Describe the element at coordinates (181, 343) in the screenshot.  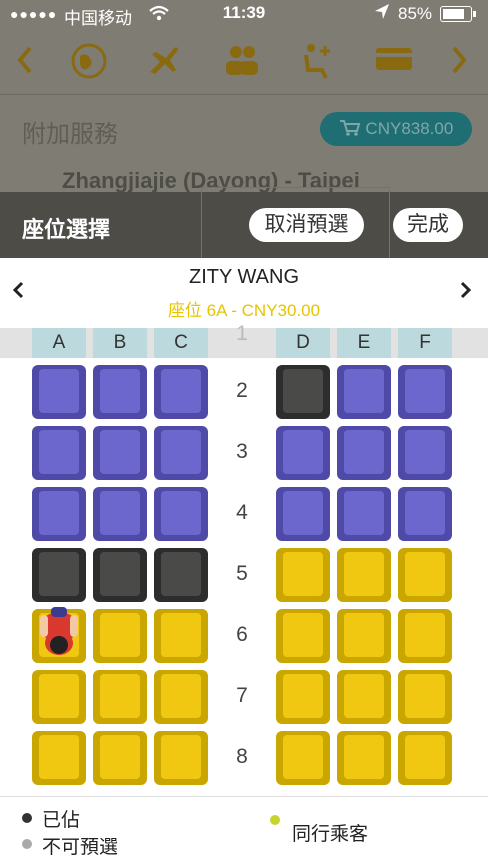
I see `column-c: C` at that location.